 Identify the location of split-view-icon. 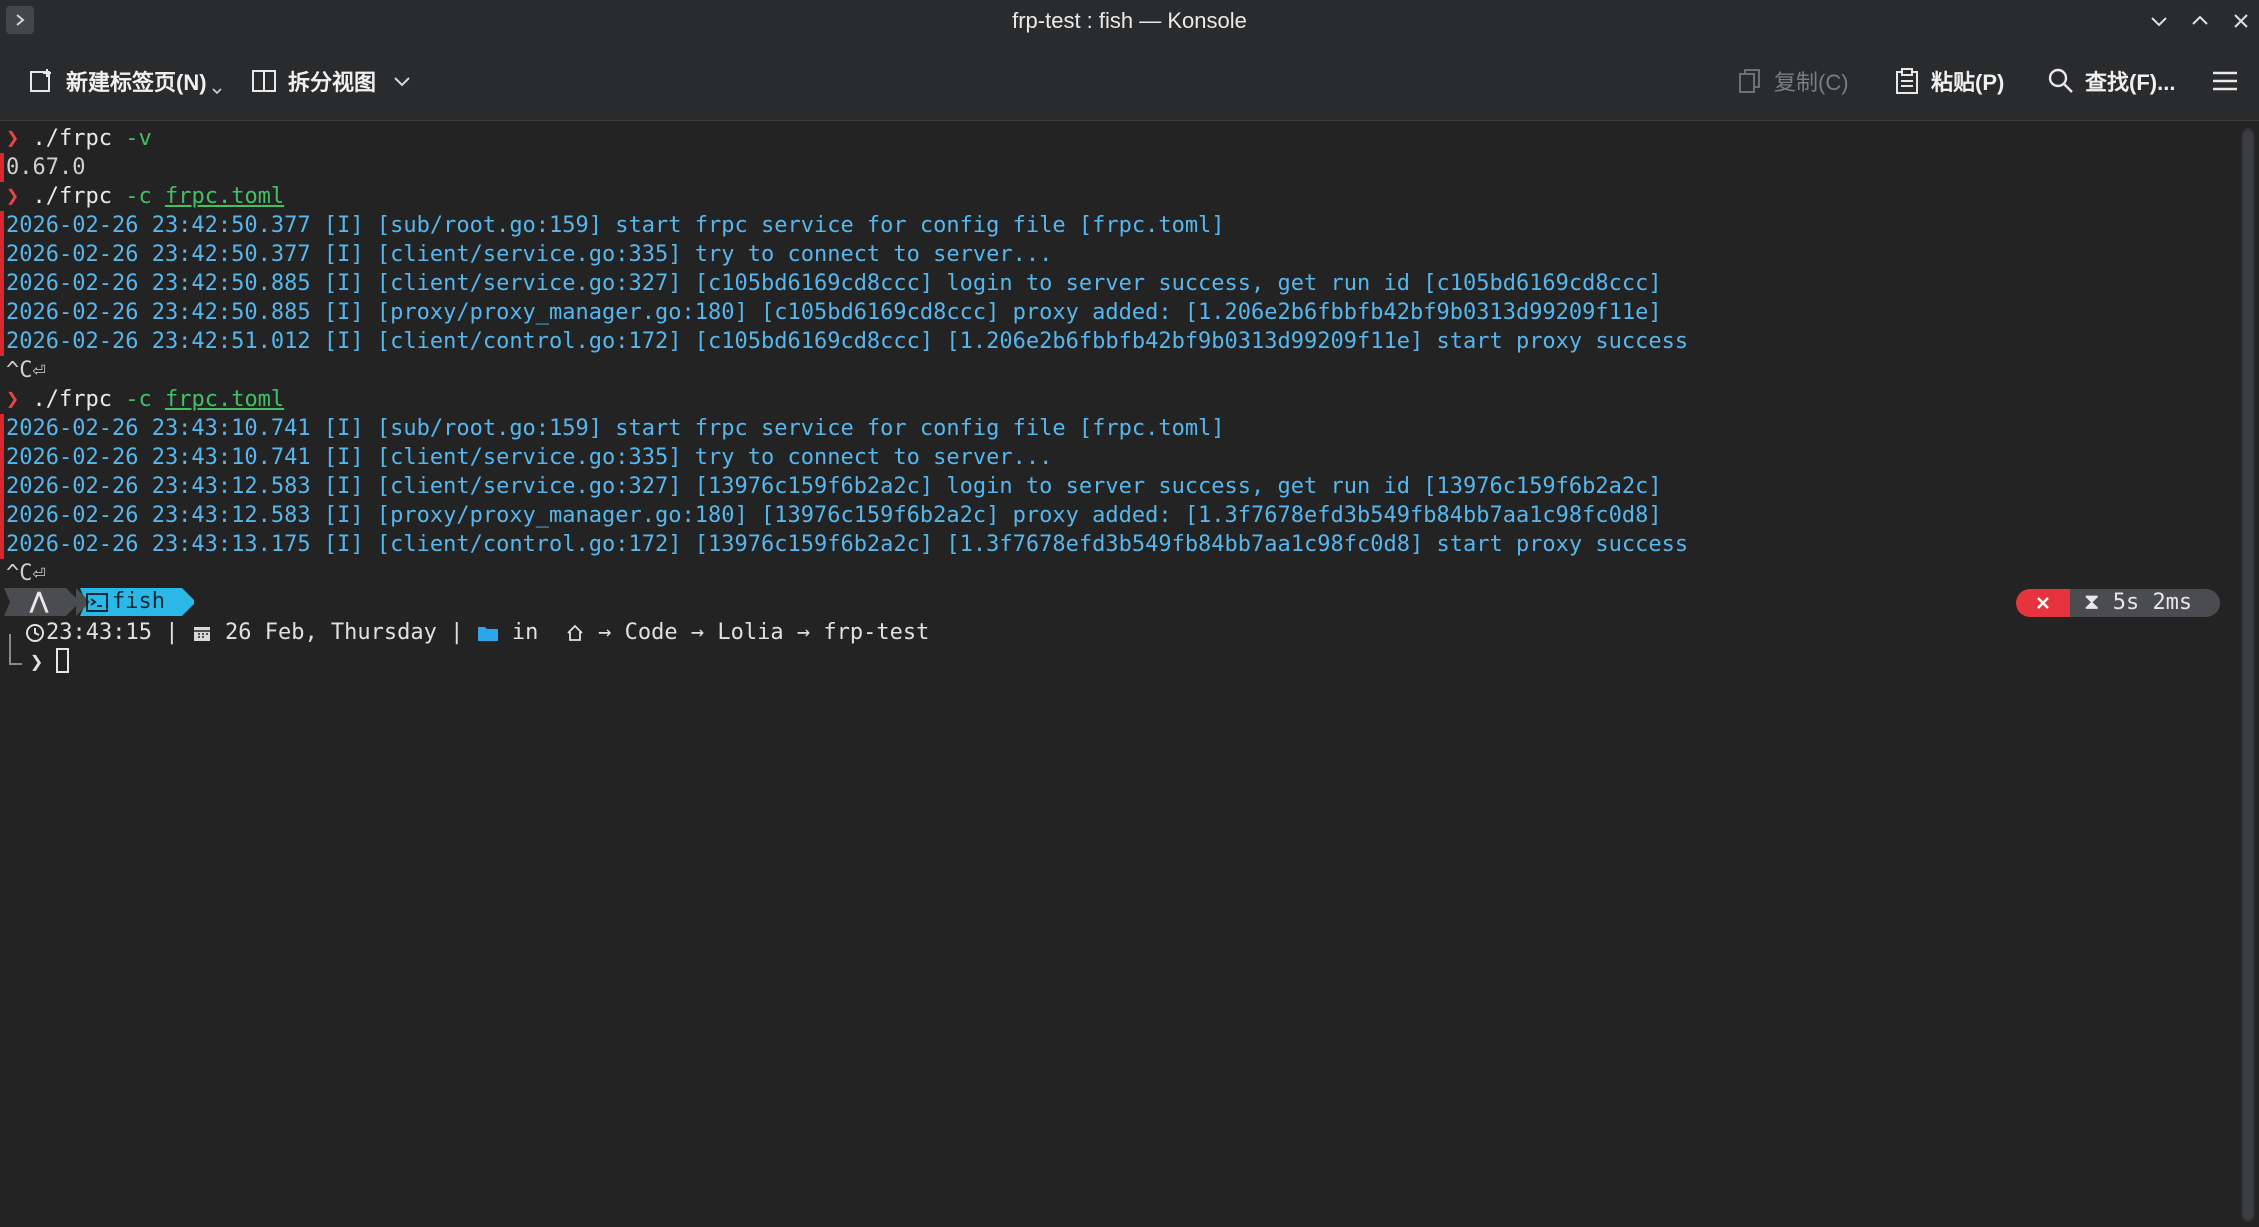
(264, 81).